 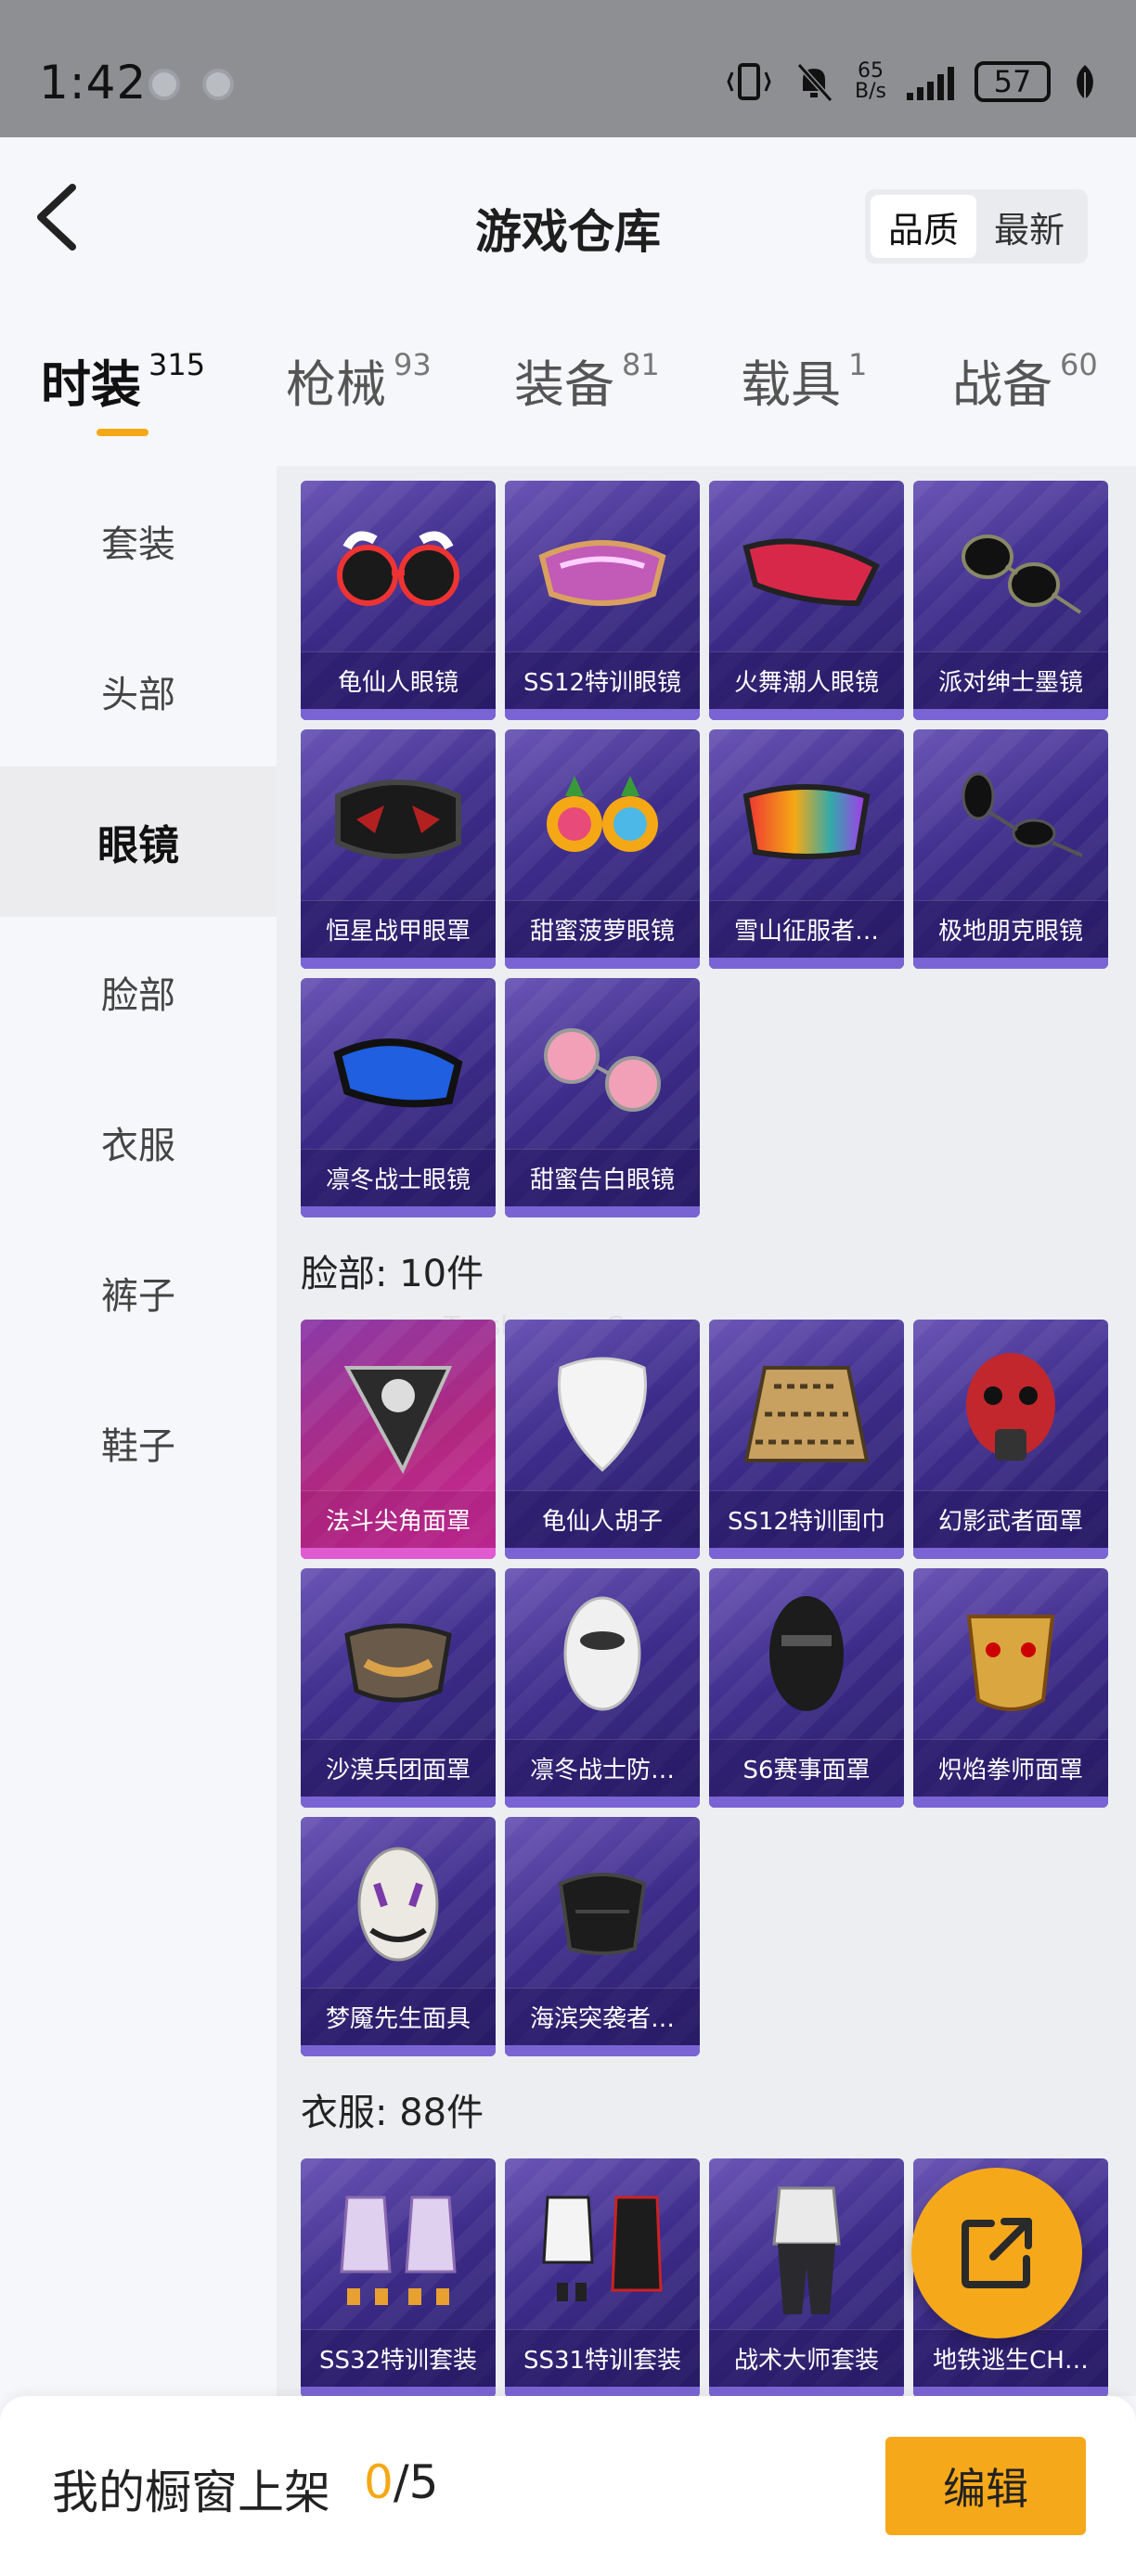 I want to click on item-card: 法斗尖角面罩, so click(x=398, y=1439).